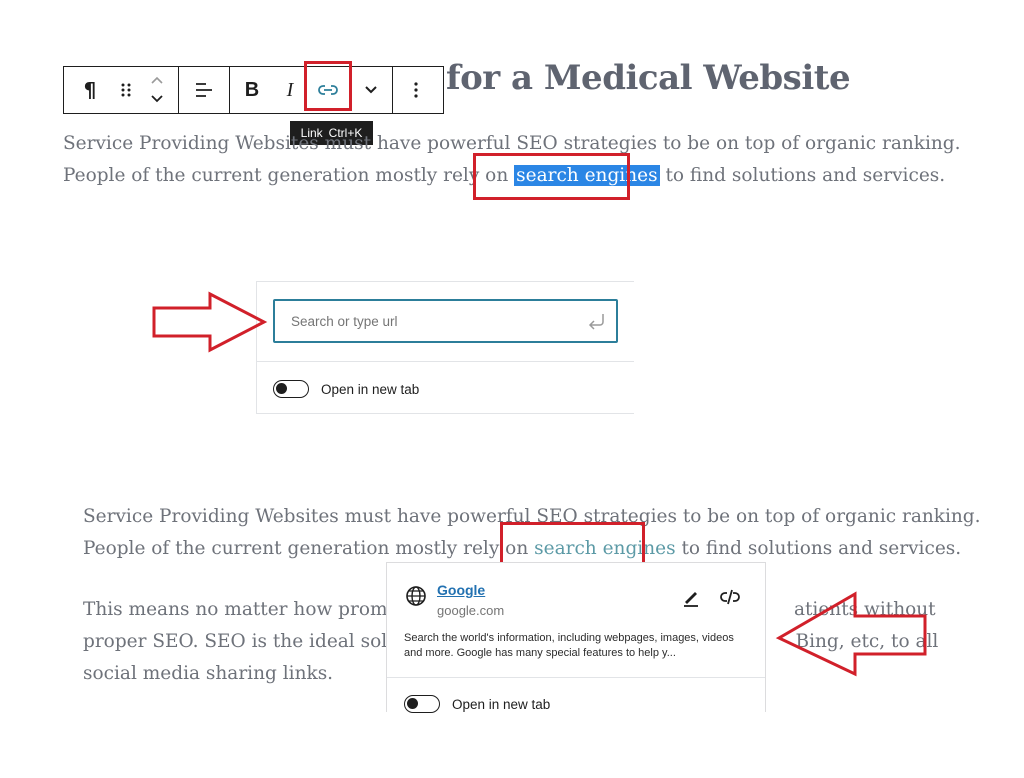  Describe the element at coordinates (245, 641) in the screenshot. I see `paragraph-text: proper SEO. SEO is the ideal solut` at that location.